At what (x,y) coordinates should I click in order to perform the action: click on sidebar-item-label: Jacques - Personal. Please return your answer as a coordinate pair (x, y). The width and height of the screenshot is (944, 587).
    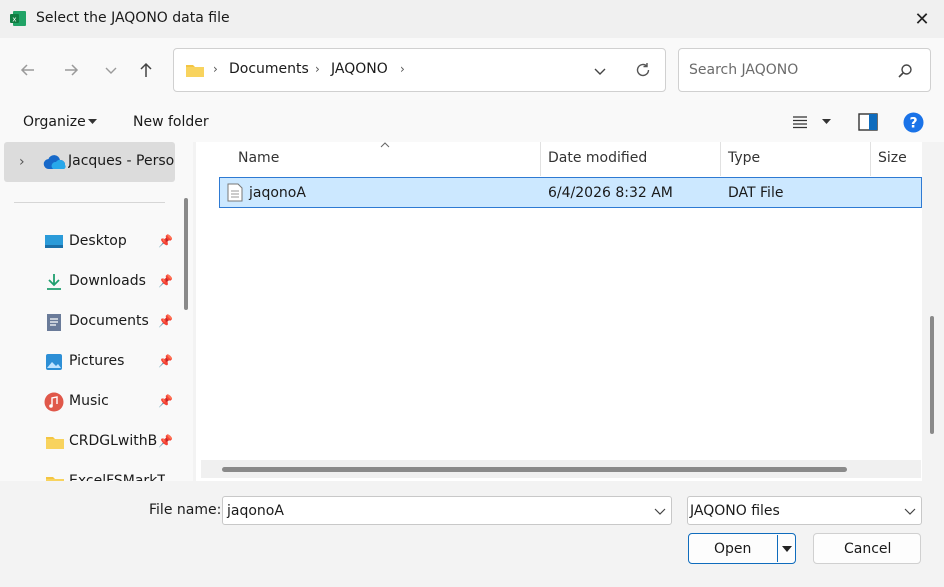
    Looking at the image, I should click on (121, 161).